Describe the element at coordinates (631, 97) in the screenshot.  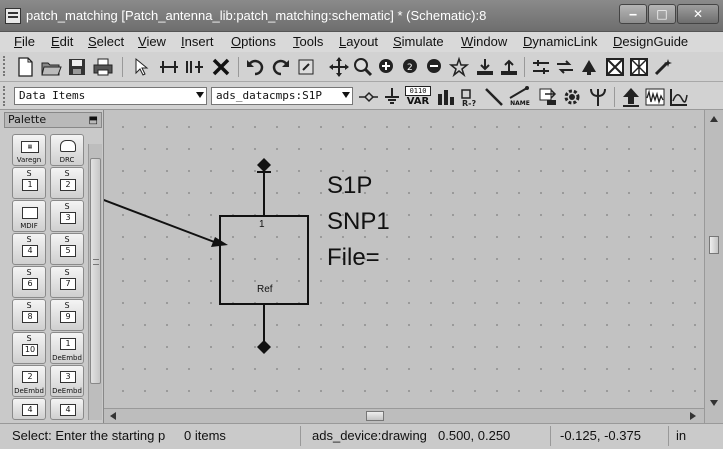
I see `upload-icon` at that location.